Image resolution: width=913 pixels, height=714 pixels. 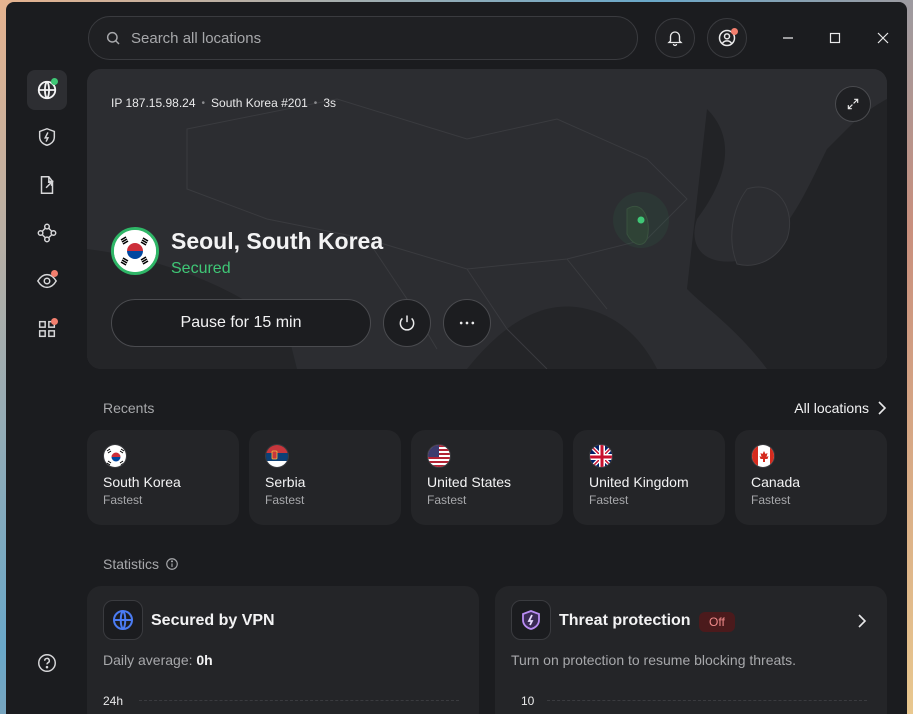 I want to click on threat-icon-tile, so click(x=531, y=620).